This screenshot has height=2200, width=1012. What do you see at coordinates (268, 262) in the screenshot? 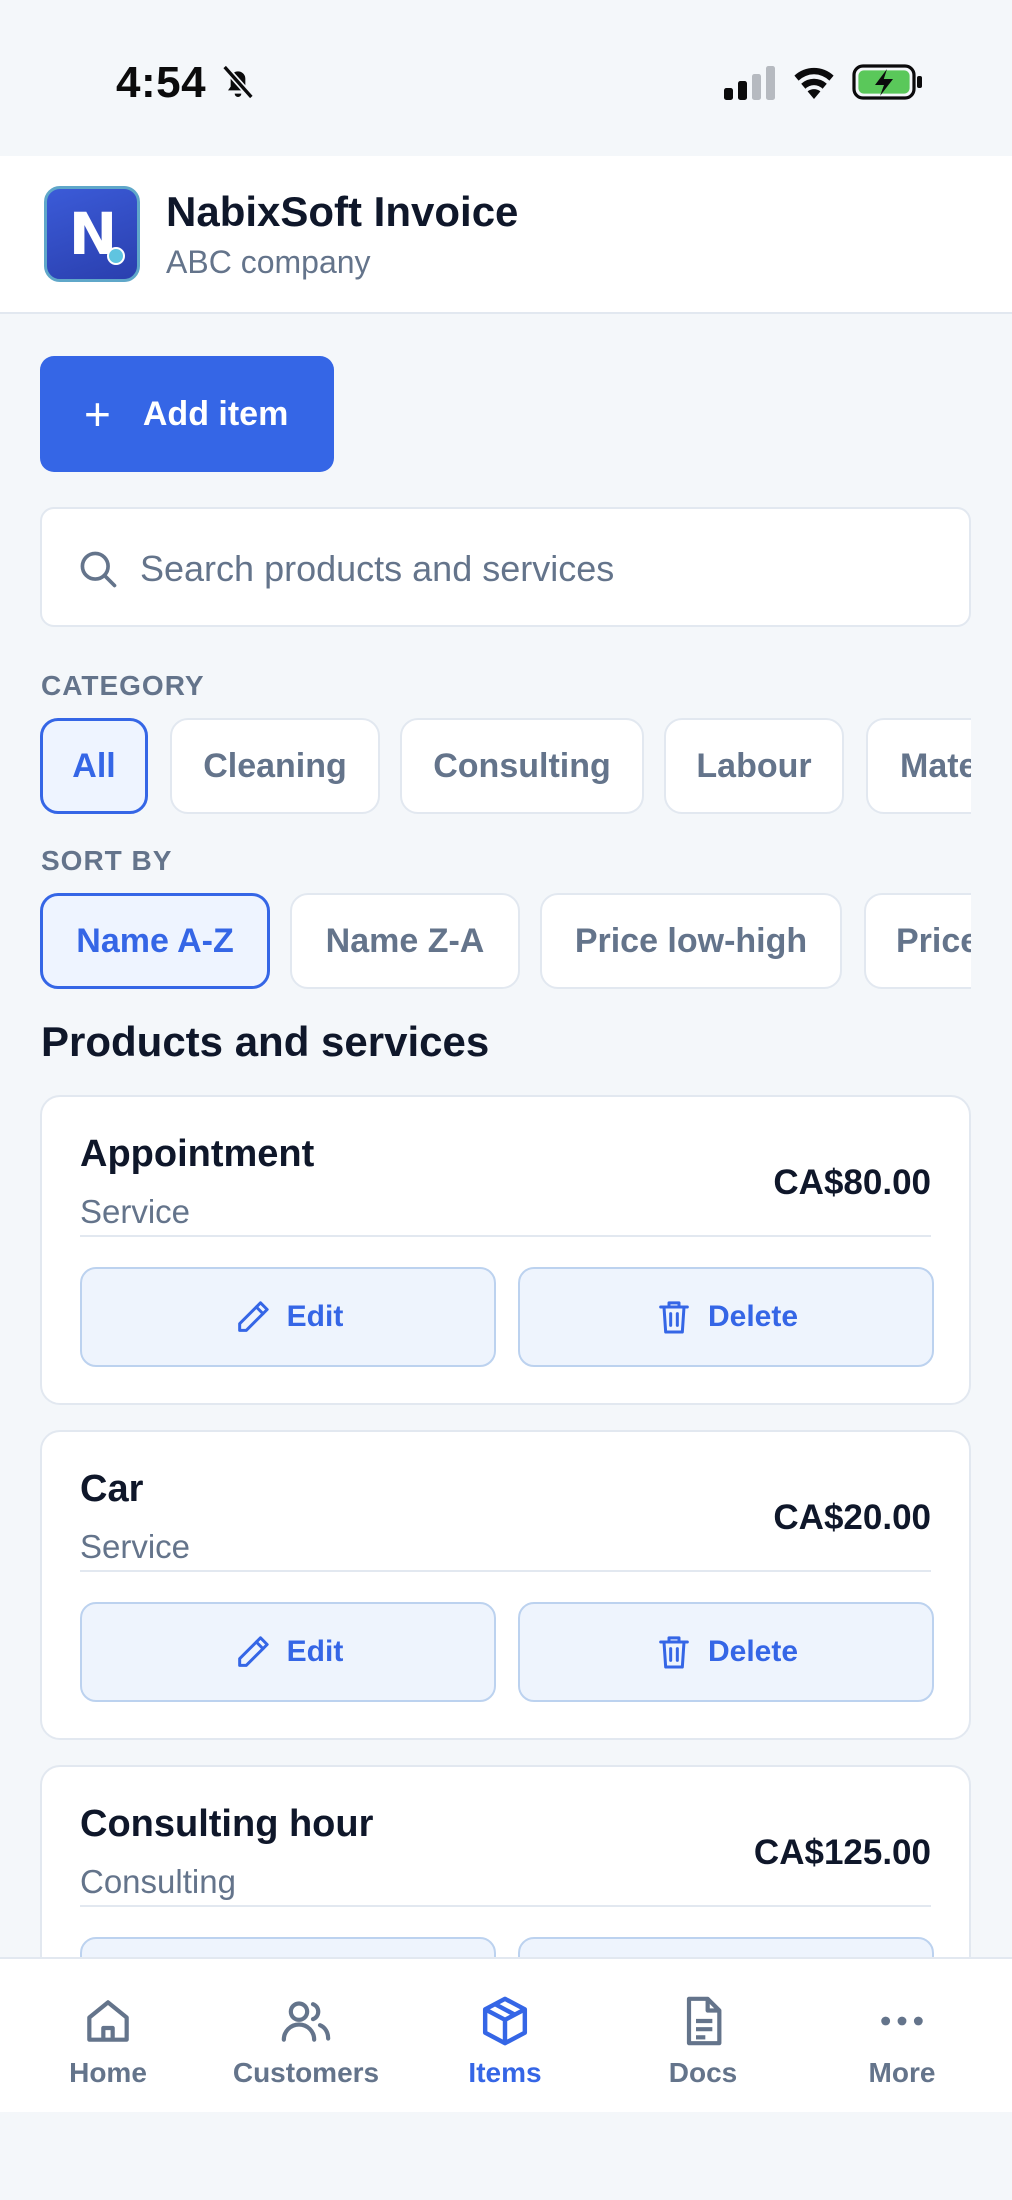
I see `company-name: ABC company` at bounding box center [268, 262].